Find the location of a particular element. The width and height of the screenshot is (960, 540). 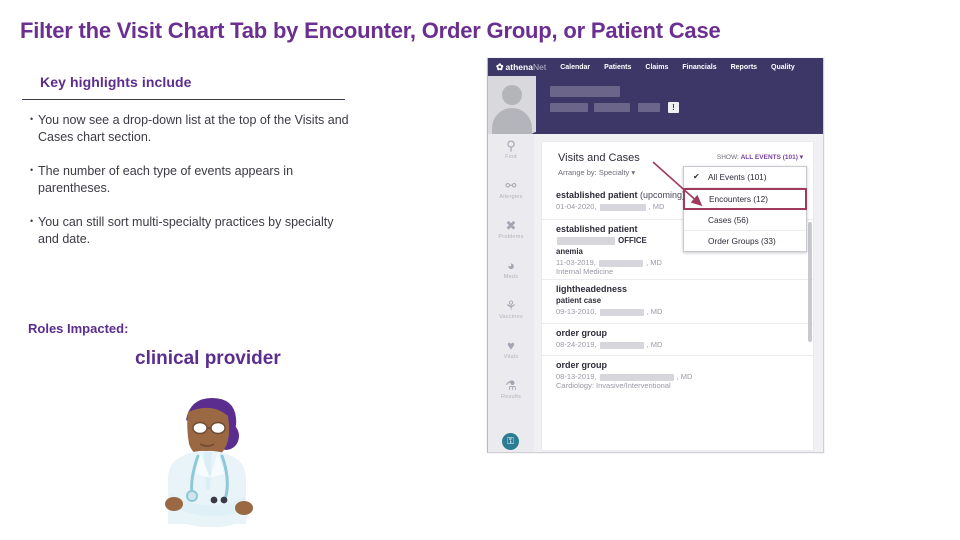

nav-item-reports: Reports is located at coordinates (744, 67).